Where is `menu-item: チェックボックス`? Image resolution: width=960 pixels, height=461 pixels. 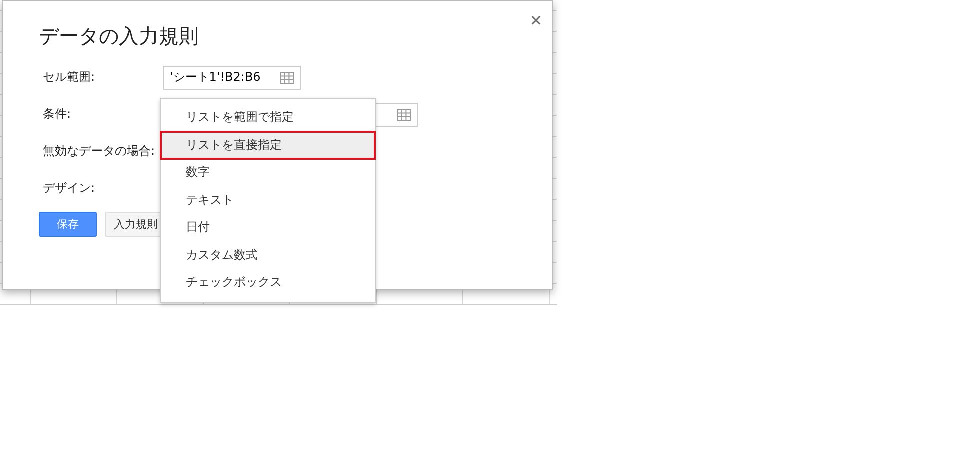
menu-item: チェックボックス is located at coordinates (268, 282).